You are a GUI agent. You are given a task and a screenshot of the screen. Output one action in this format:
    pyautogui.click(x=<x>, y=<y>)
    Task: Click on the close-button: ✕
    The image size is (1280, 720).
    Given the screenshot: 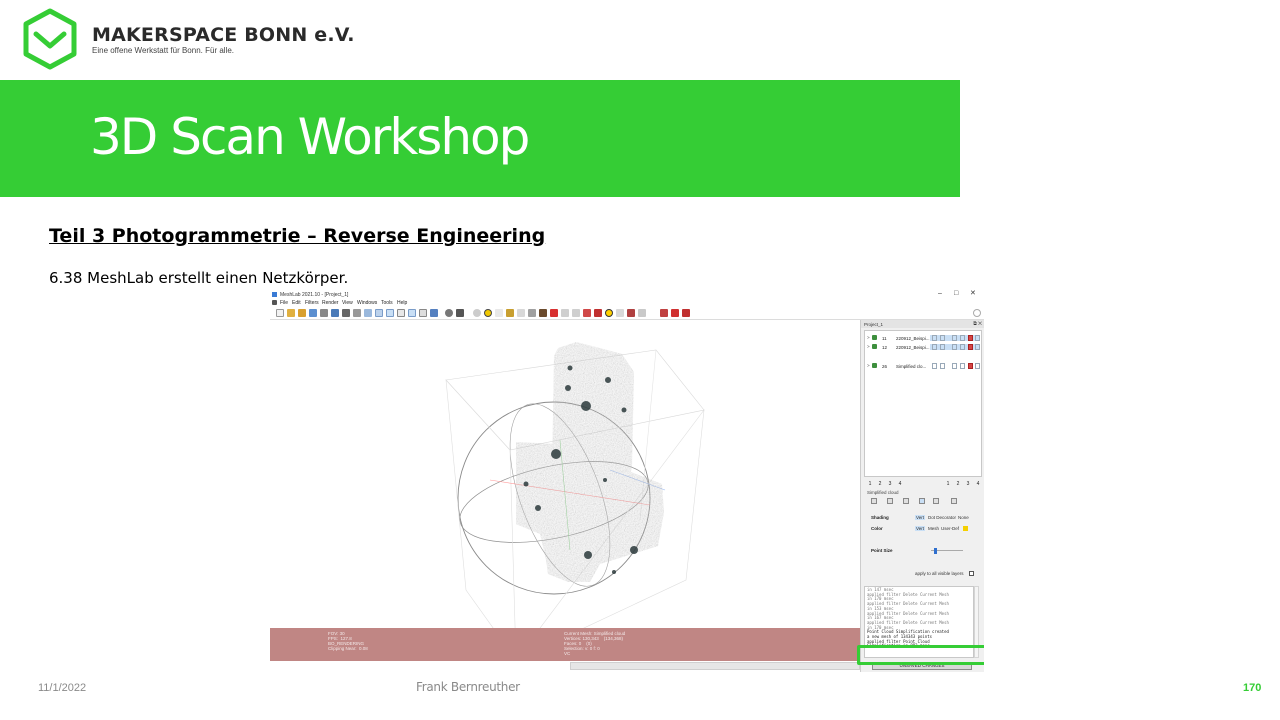 What is the action you would take?
    pyautogui.click(x=973, y=293)
    